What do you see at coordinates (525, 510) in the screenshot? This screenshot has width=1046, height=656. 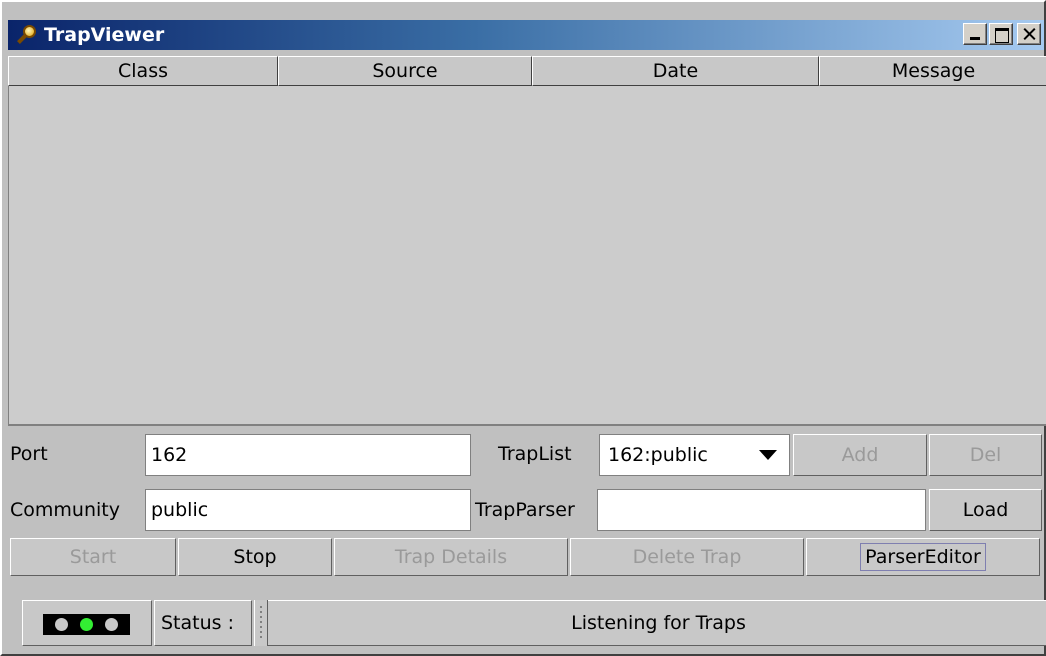 I see `trapparser-label: TrapParser` at bounding box center [525, 510].